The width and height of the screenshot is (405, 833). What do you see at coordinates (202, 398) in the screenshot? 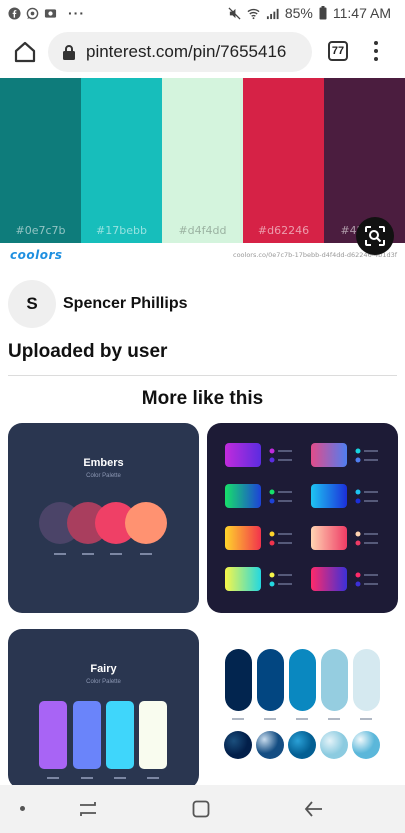
I see `more-like-this-heading: More like this` at bounding box center [202, 398].